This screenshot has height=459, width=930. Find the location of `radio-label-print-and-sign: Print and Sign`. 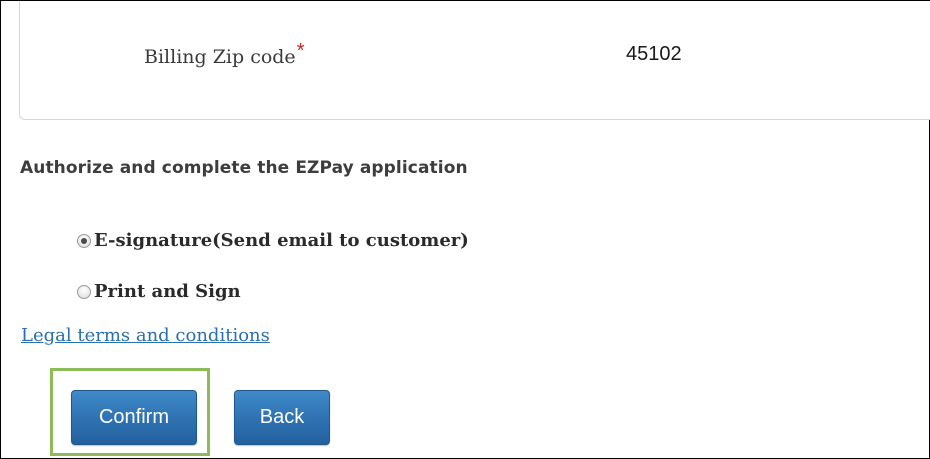

radio-label-print-and-sign: Print and Sign is located at coordinates (167, 291).